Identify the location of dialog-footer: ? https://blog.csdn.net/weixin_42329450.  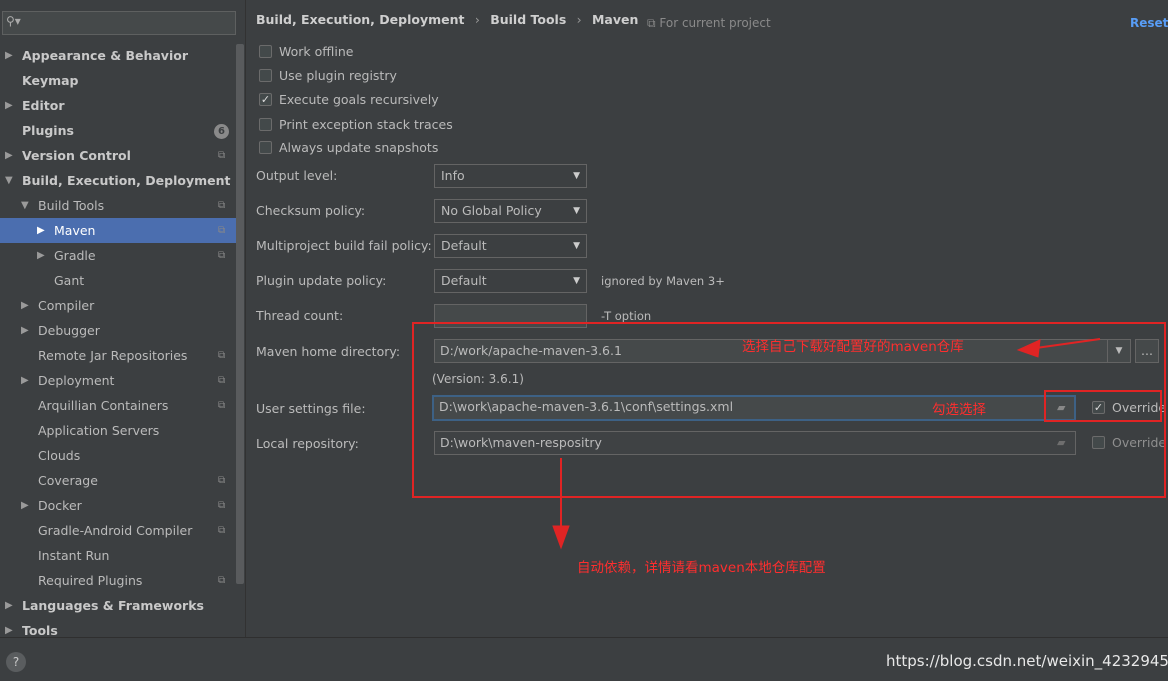
(584, 659).